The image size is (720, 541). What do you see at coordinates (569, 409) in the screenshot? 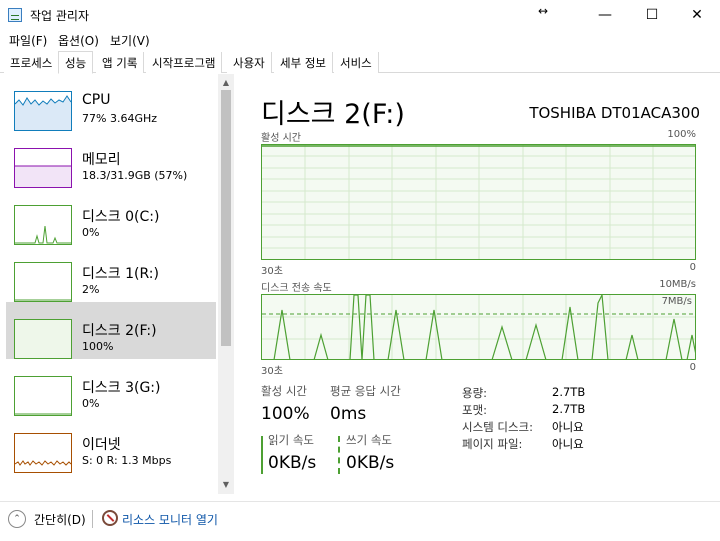
I see `format-value: 2.7TB` at bounding box center [569, 409].